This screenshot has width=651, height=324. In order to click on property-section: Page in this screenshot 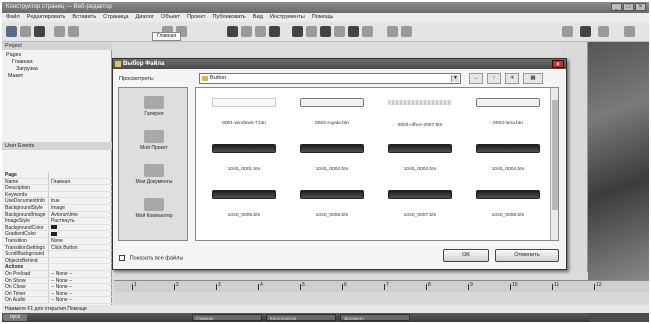, I will do `click(57, 175)`.